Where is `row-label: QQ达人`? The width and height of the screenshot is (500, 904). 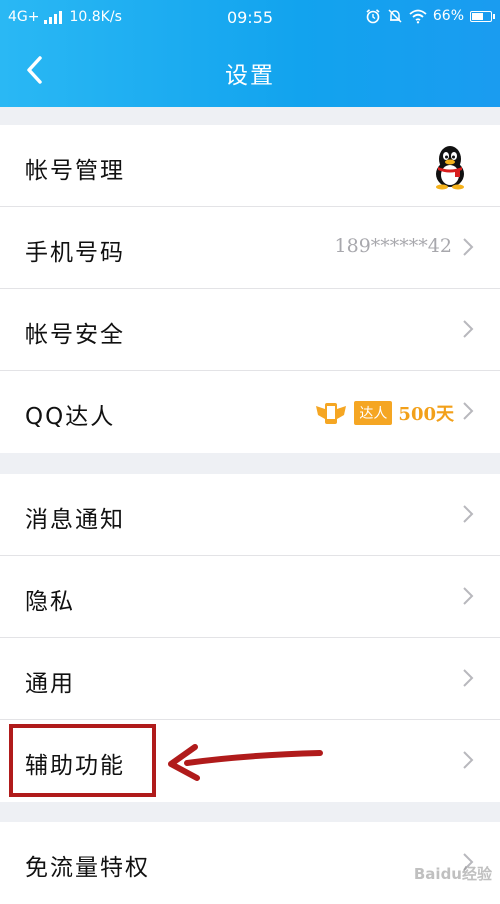
row-label: QQ达人 is located at coordinates (70, 417).